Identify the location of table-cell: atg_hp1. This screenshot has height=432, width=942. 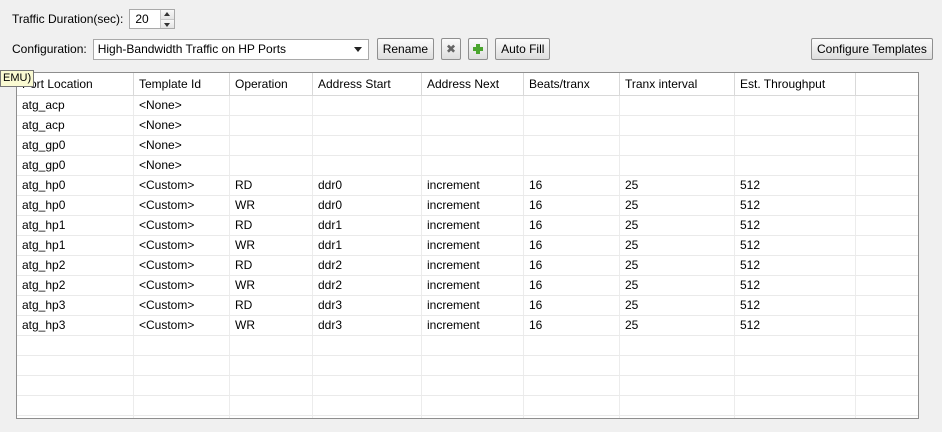
(75, 225).